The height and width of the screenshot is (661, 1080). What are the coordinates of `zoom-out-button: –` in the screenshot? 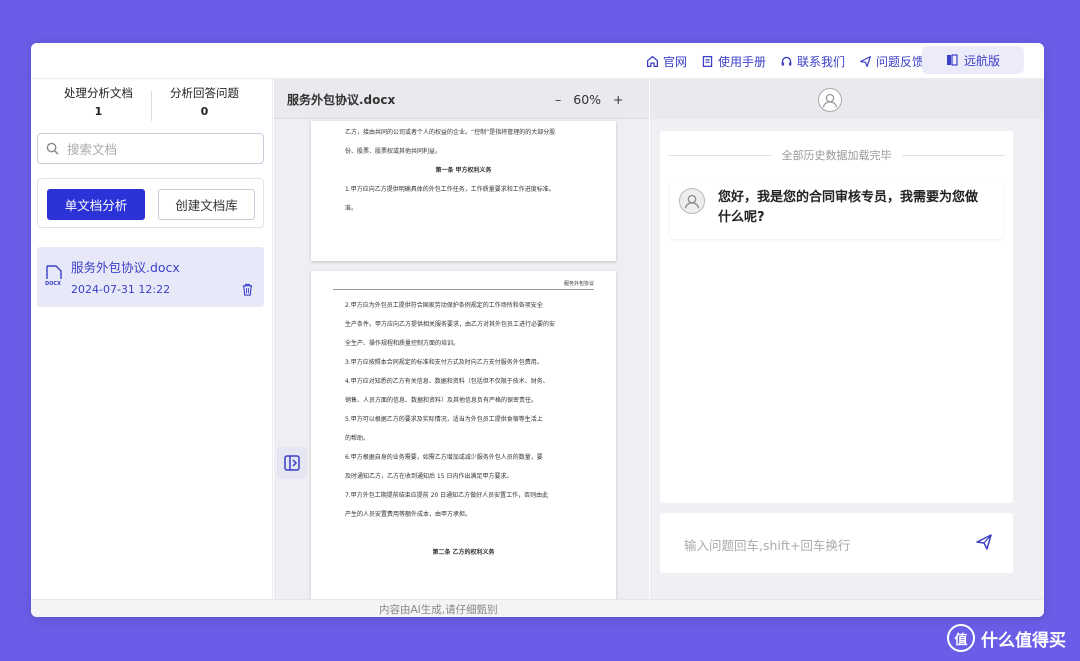 It's located at (558, 99).